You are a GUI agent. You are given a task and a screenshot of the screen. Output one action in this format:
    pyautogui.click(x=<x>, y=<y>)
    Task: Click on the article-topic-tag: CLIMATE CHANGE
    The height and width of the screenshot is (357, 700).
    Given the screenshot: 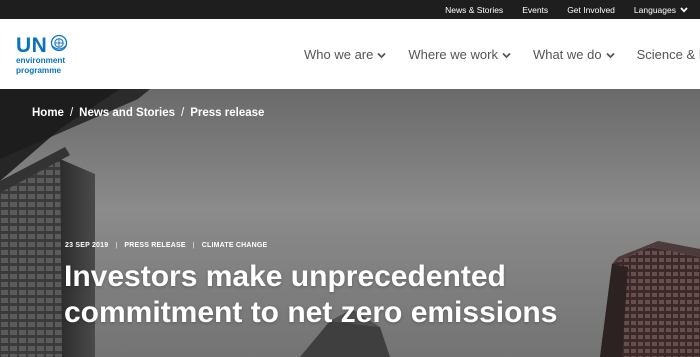 What is the action you would take?
    pyautogui.click(x=235, y=245)
    